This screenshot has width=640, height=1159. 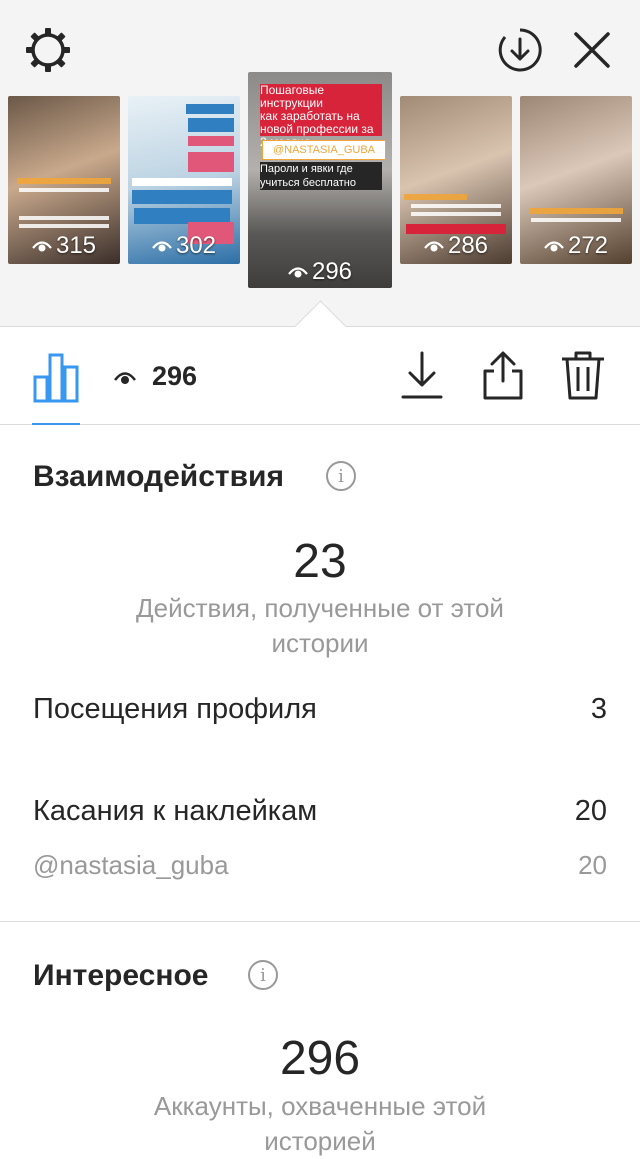 I want to click on reach-caption: Аккаунты, охваченные этой историей, so click(x=320, y=1123).